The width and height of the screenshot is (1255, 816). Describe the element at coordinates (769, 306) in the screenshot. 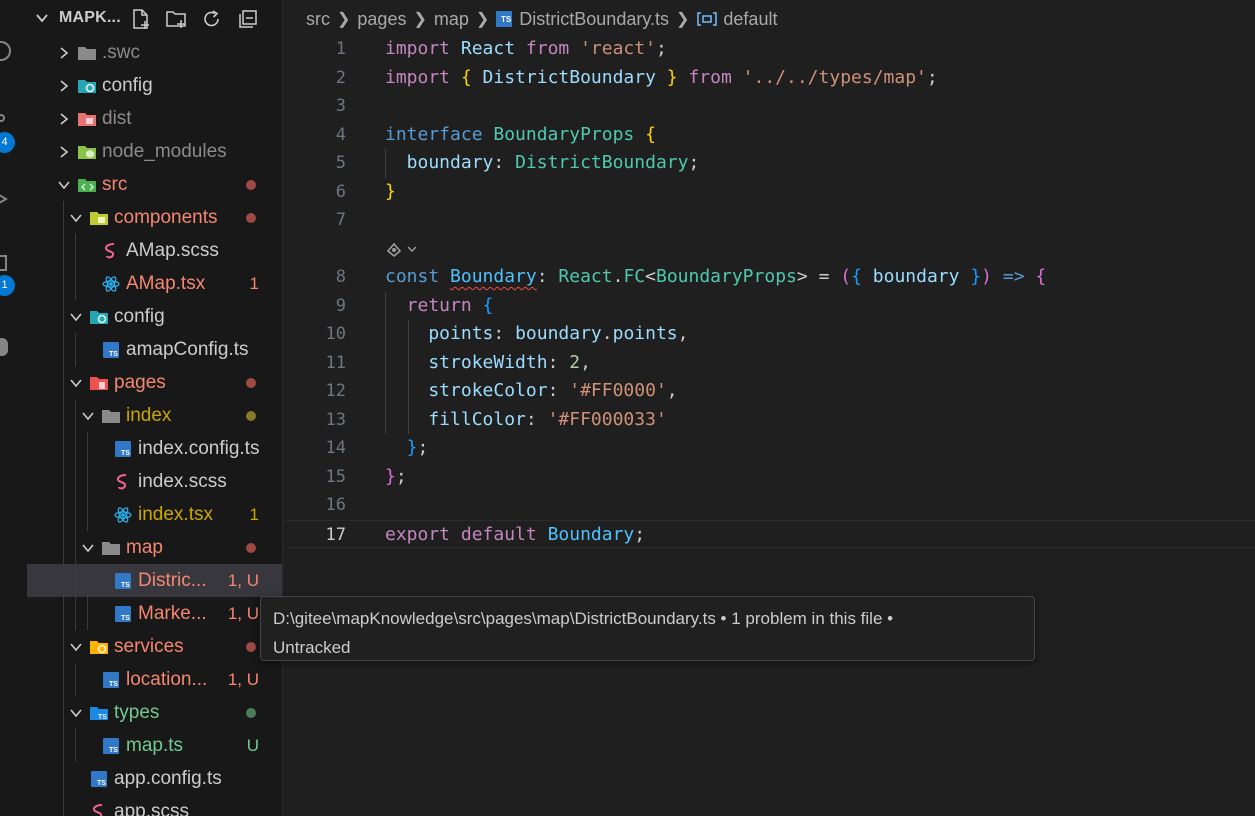

I see `code-line: 9 return {` at that location.